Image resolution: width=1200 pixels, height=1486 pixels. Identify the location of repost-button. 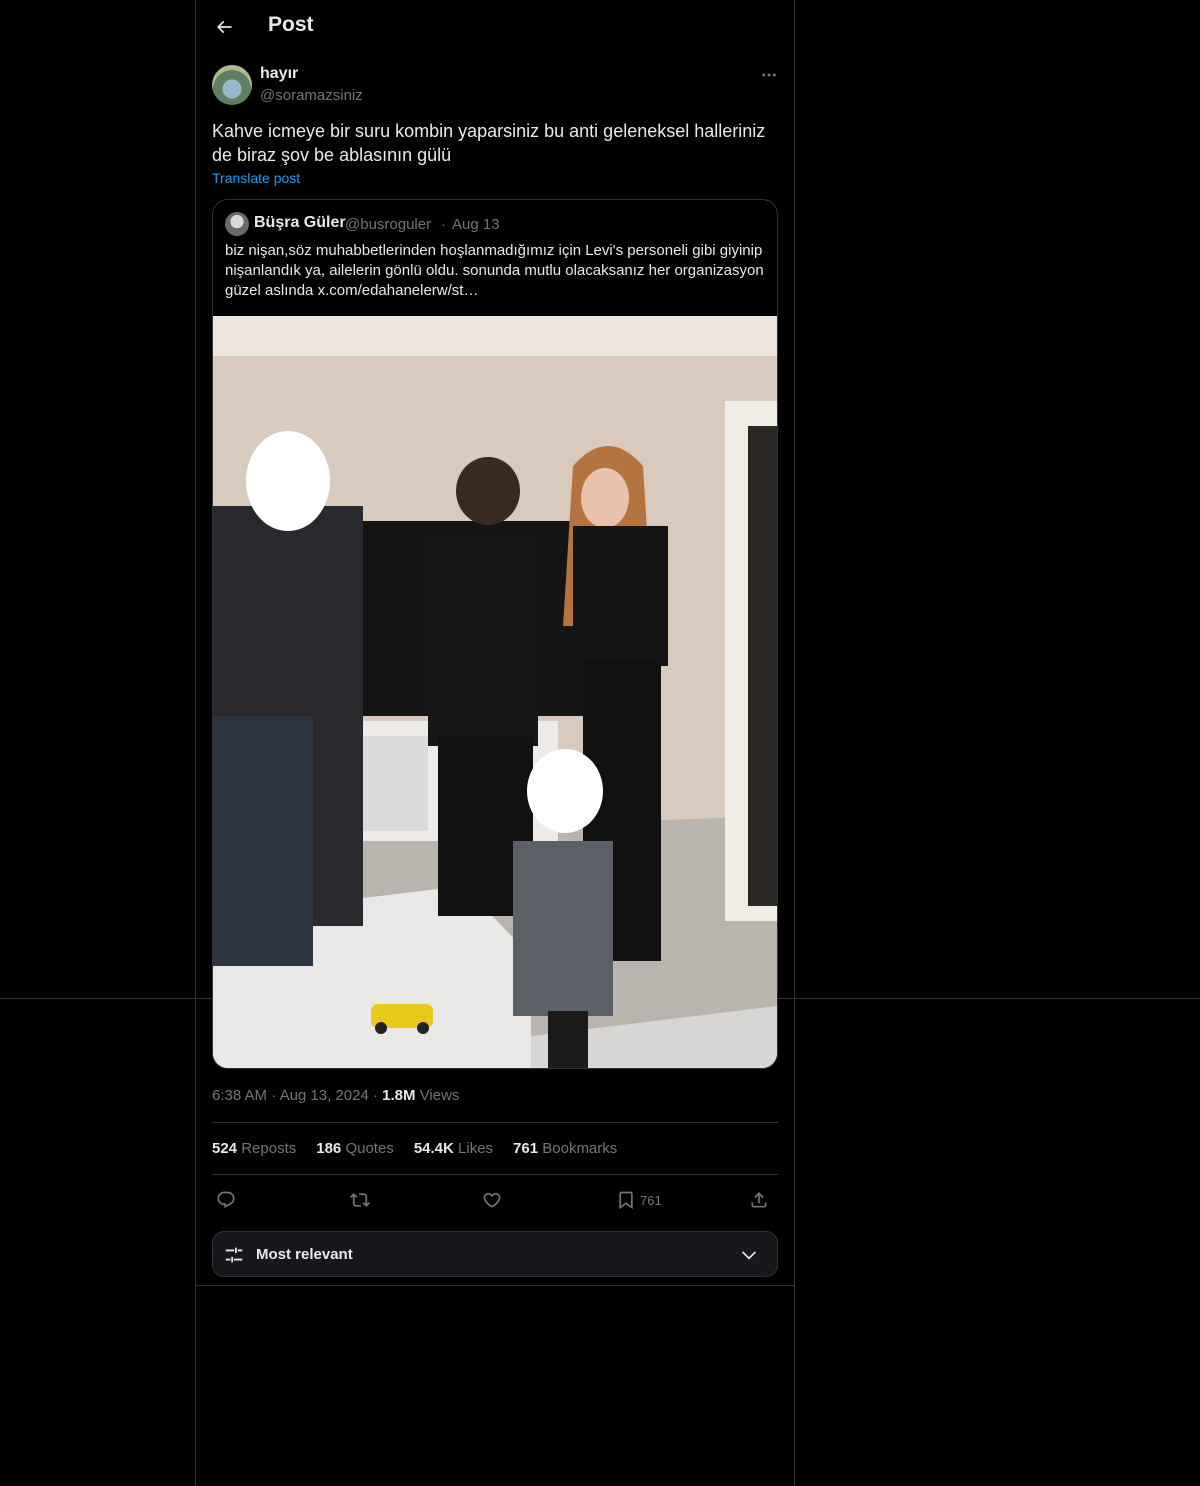
(360, 1200).